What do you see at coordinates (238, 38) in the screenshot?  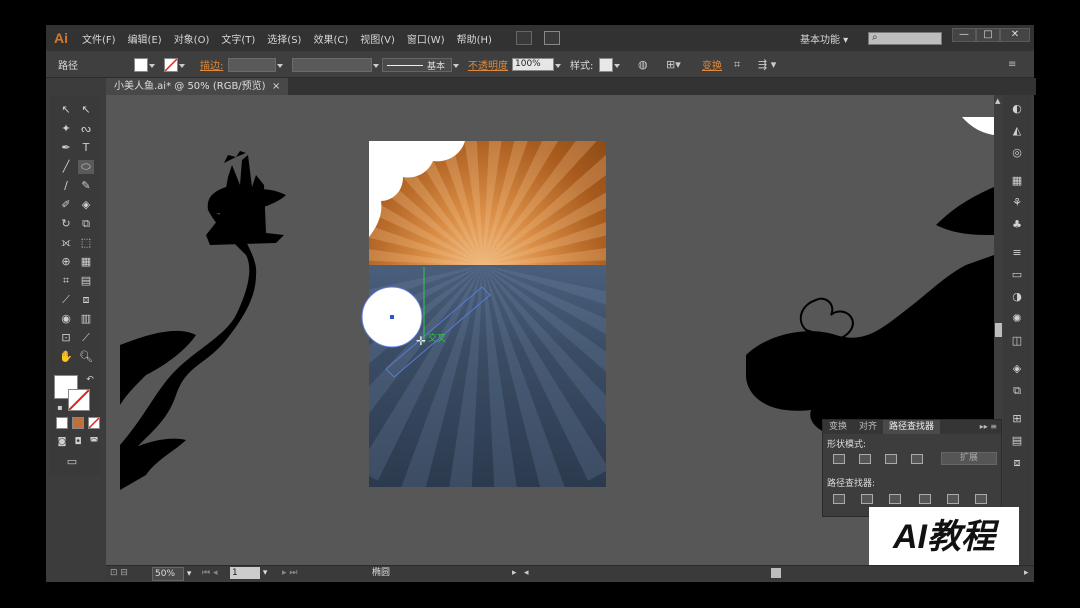 I see `menu-item-3: 文字(T)` at bounding box center [238, 38].